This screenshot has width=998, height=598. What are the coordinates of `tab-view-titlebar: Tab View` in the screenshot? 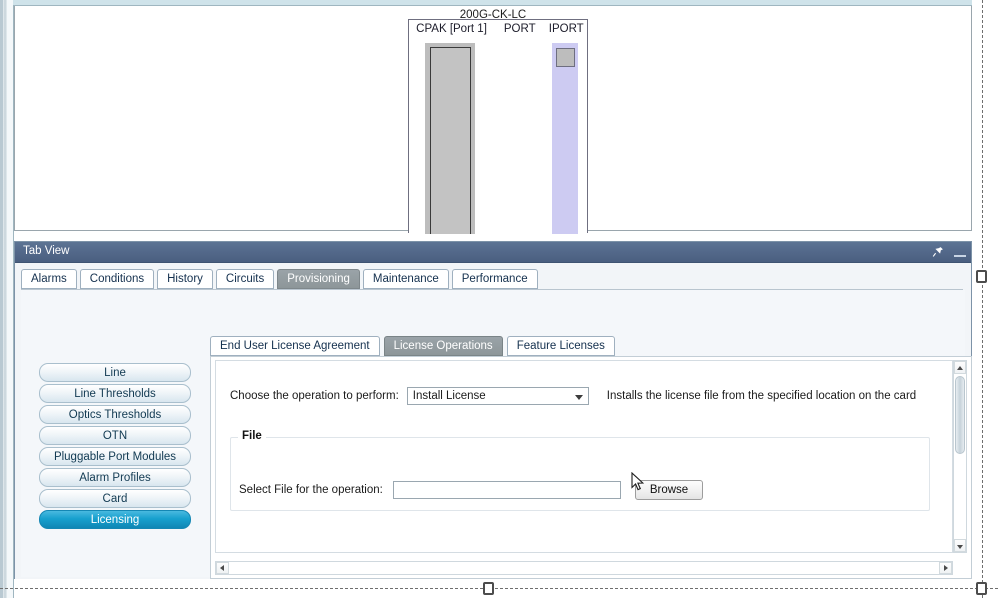 It's located at (493, 252).